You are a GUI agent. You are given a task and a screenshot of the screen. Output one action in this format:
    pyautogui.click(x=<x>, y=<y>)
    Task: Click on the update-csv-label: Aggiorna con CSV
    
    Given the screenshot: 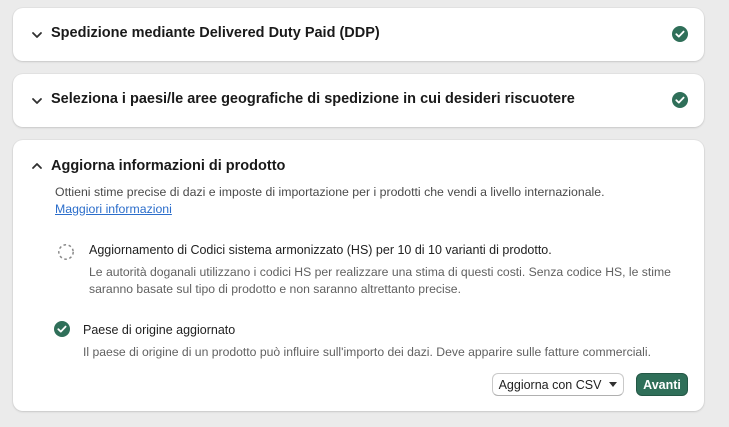 What is the action you would take?
    pyautogui.click(x=550, y=384)
    